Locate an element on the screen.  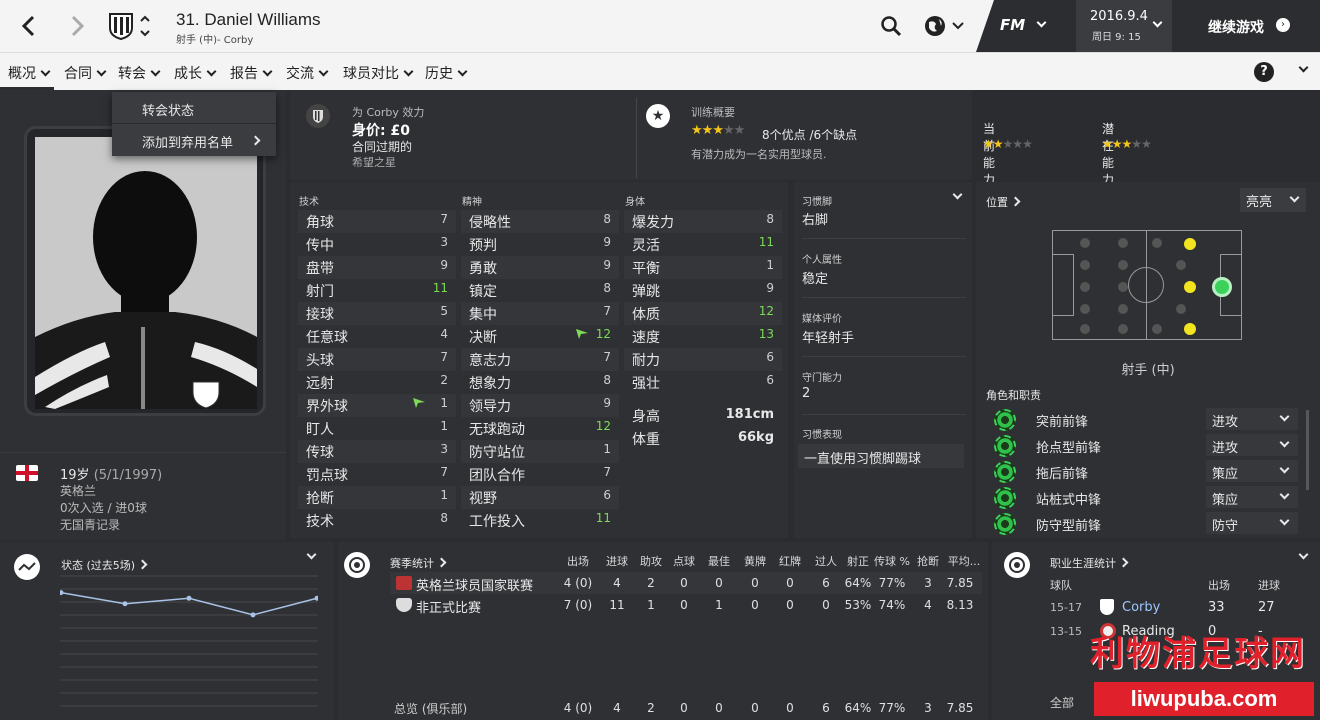
tab-history: 历史 is located at coordinates (446, 73).